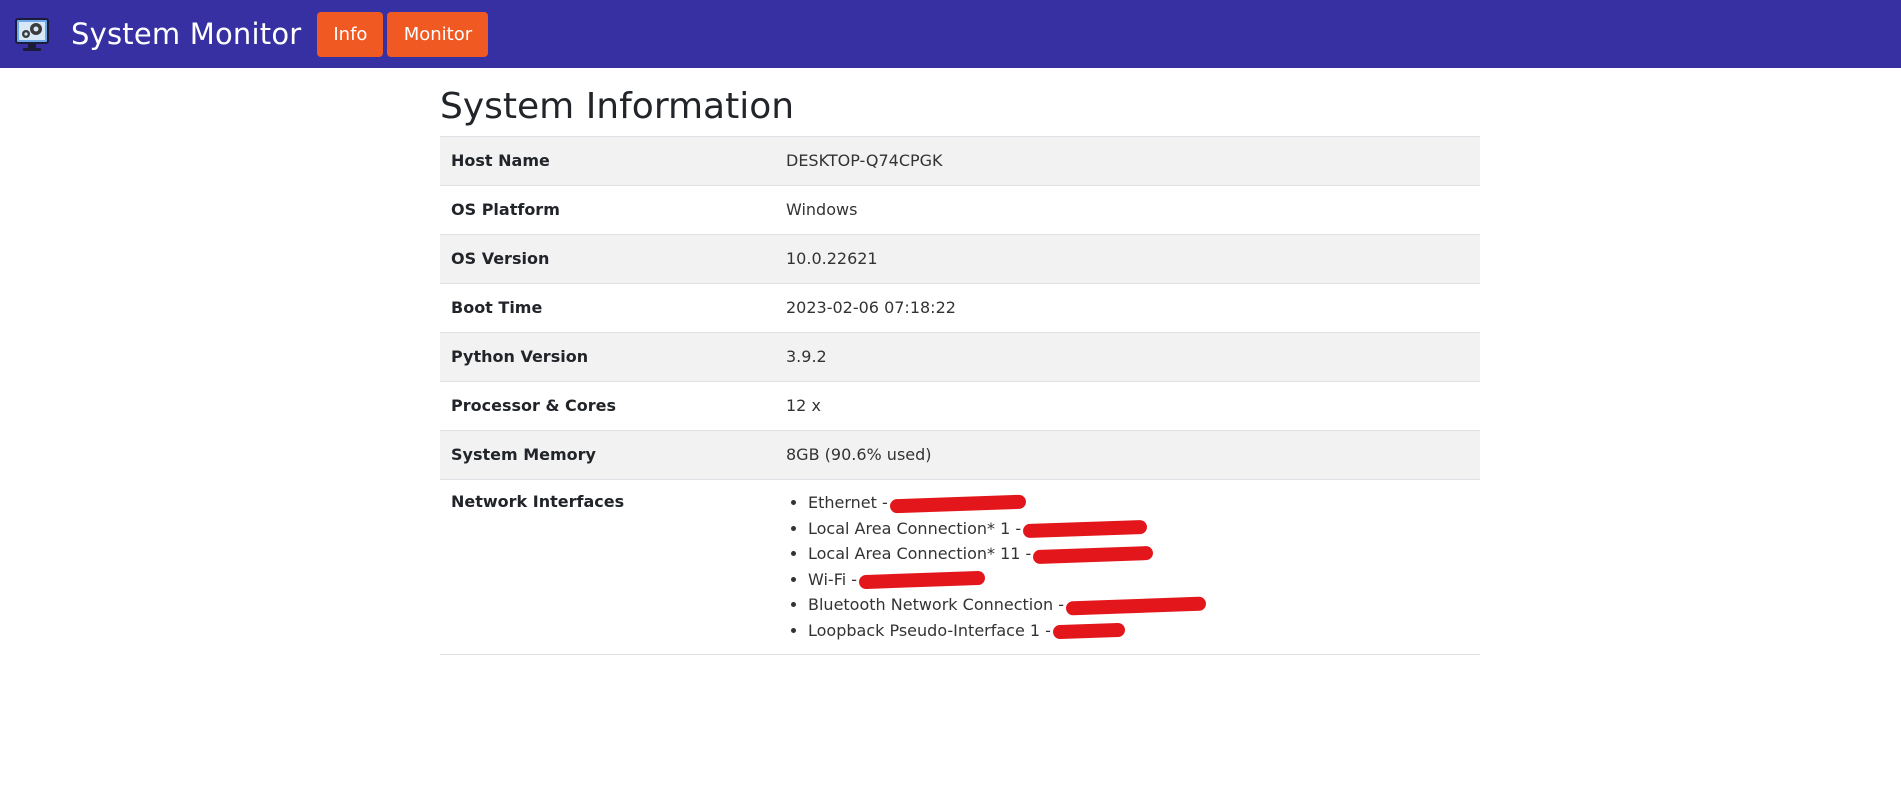 The image size is (1901, 802). I want to click on boot-time-value: 2023-02-06 07:18:22, so click(1127, 308).